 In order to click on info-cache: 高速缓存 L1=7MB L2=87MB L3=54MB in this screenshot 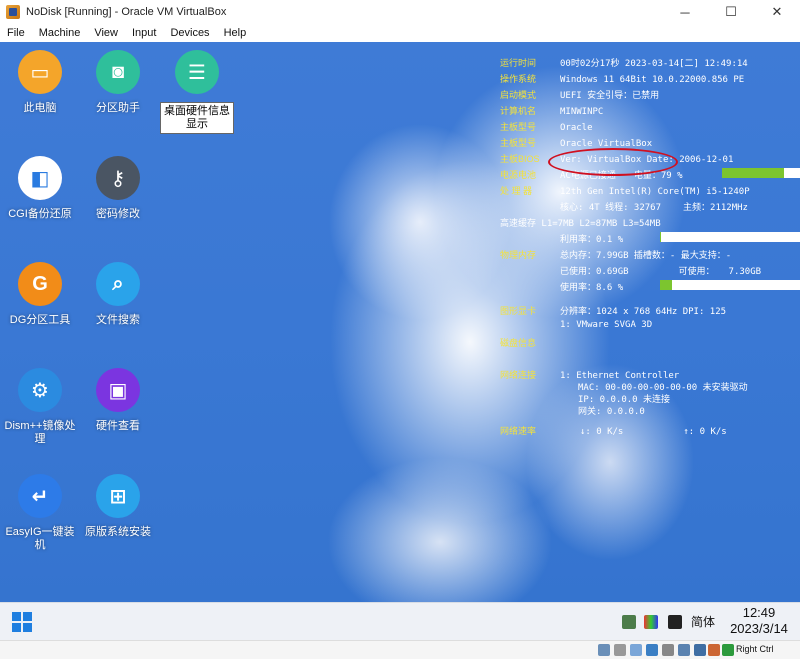, I will do `click(580, 224)`.